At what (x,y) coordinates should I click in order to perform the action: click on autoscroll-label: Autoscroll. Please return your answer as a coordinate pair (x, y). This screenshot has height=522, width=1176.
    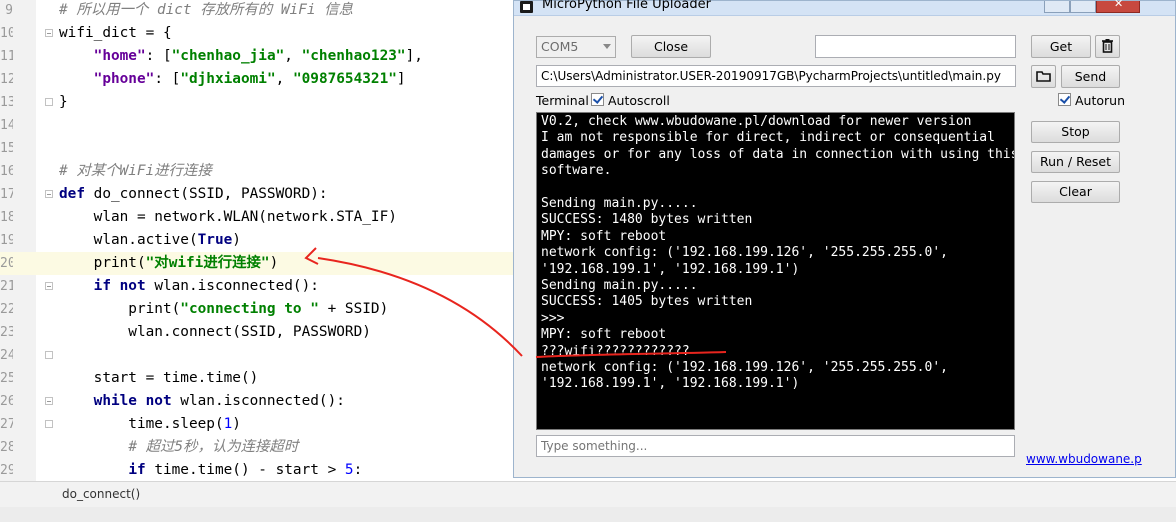
    Looking at the image, I should click on (639, 100).